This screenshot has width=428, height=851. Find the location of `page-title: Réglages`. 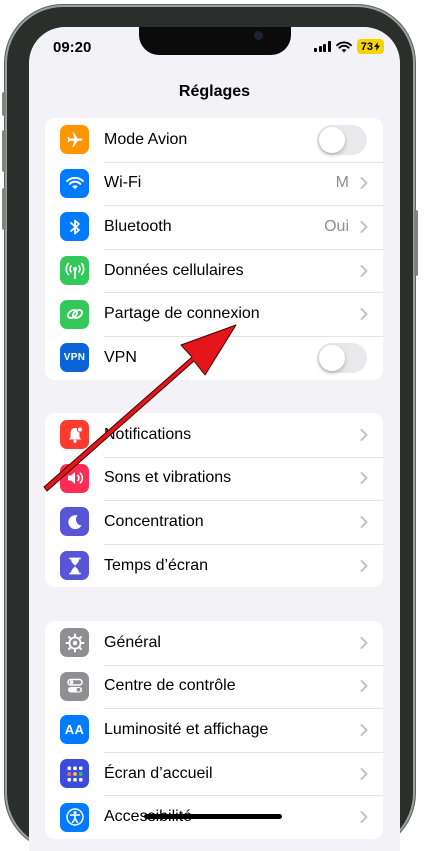

page-title: Réglages is located at coordinates (214, 91).